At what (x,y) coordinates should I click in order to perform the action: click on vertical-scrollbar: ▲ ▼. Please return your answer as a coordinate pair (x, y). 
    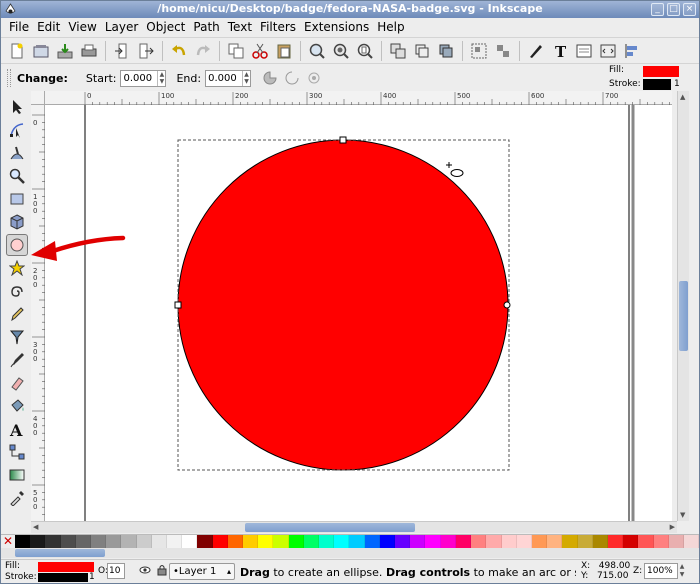
    Looking at the image, I should click on (683, 306).